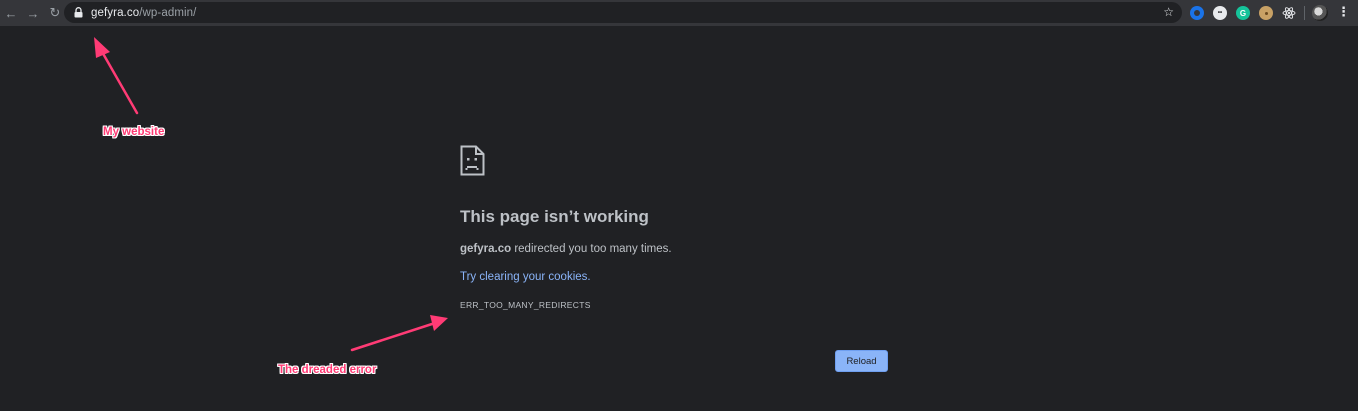  Describe the element at coordinates (134, 132) in the screenshot. I see `annotation-my-website: My website` at that location.